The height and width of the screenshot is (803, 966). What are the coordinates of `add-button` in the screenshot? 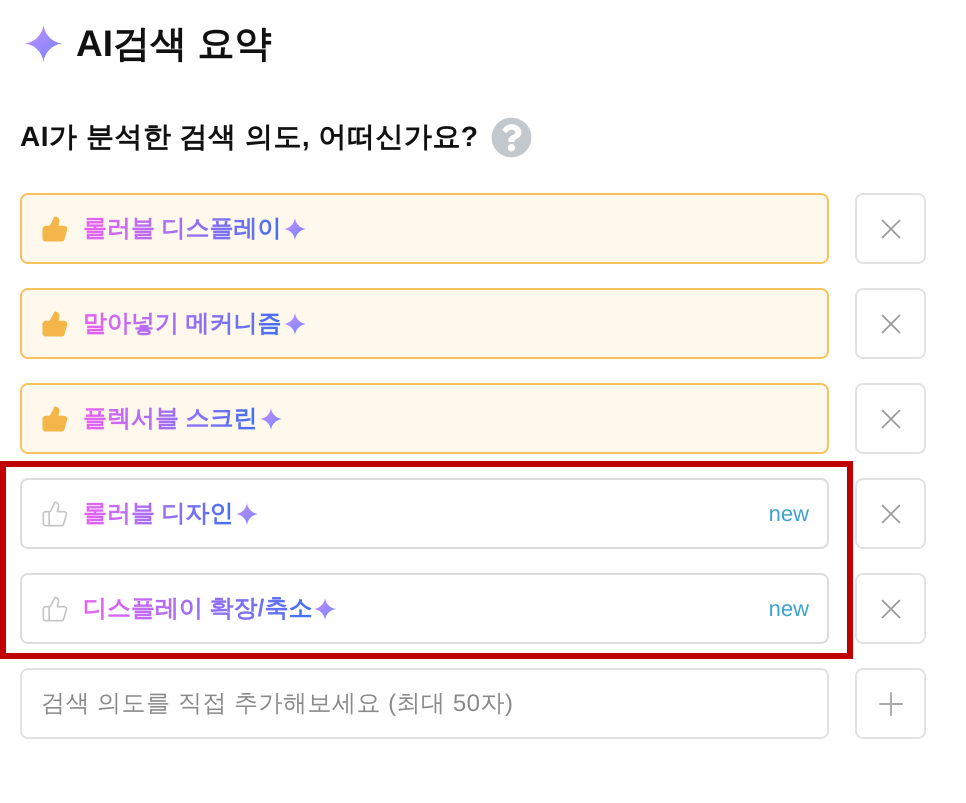 It's located at (890, 703).